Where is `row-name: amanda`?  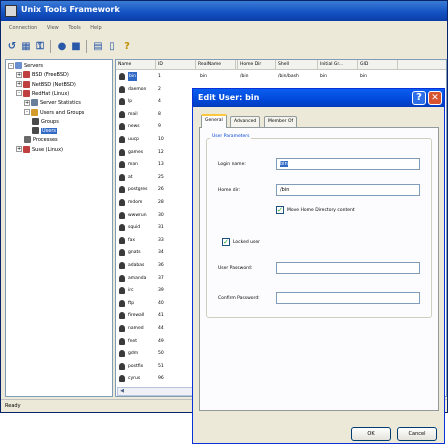 row-name: amanda is located at coordinates (137, 278).